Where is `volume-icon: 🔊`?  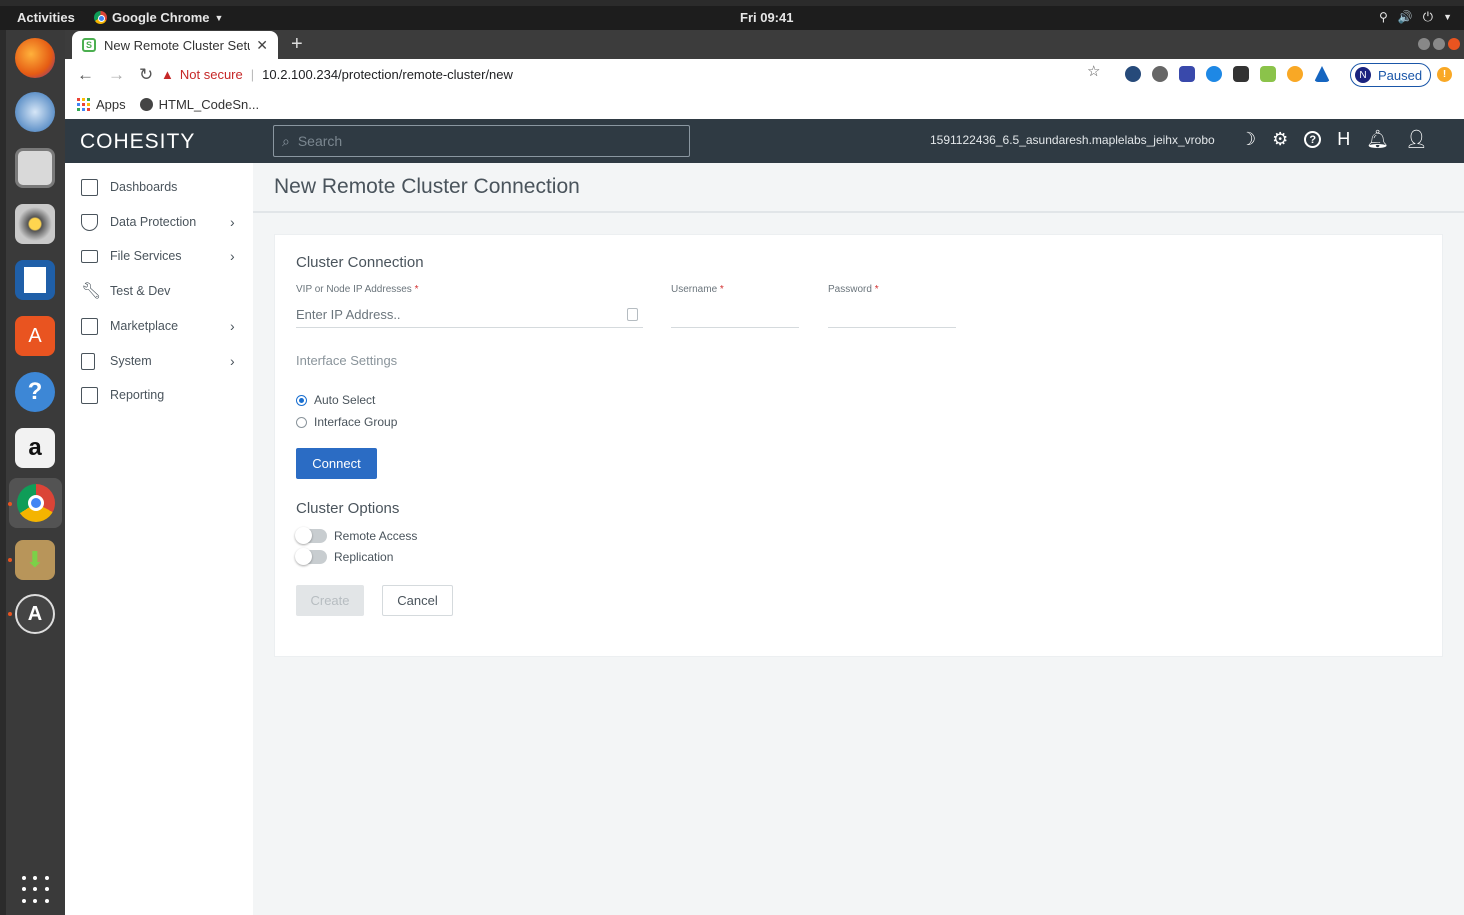 volume-icon: 🔊 is located at coordinates (1405, 17).